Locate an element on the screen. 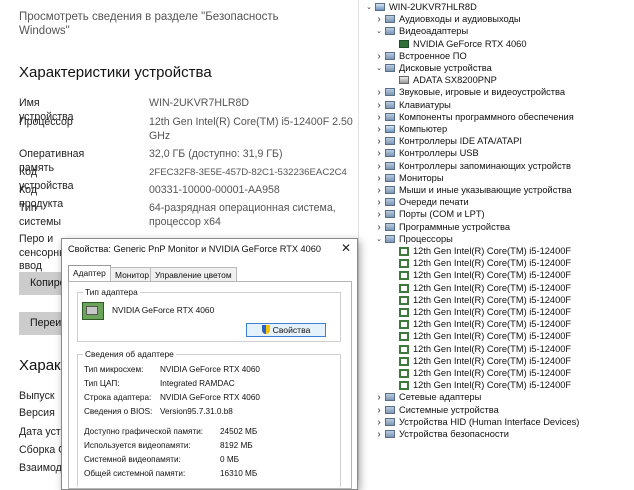 The image size is (634, 490). tree-row: ⌄ Видеоадаптеры is located at coordinates (496, 31).